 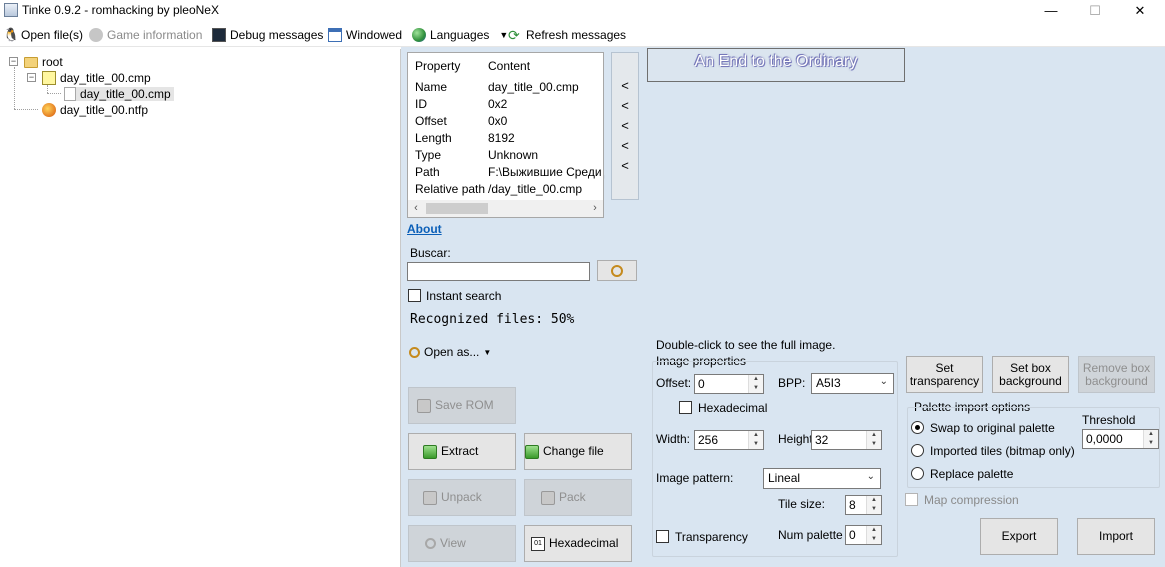 I want to click on horizontal-scrollbar: ‹ ›, so click(x=505, y=208).